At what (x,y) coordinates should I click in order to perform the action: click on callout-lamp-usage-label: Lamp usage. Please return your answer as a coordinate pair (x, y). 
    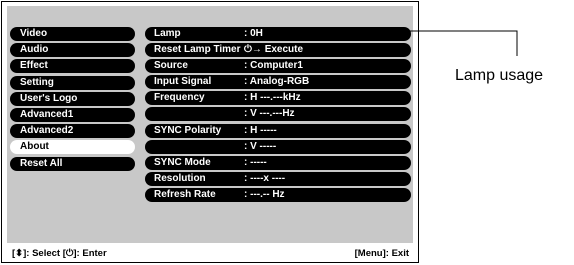
    Looking at the image, I should click on (499, 75).